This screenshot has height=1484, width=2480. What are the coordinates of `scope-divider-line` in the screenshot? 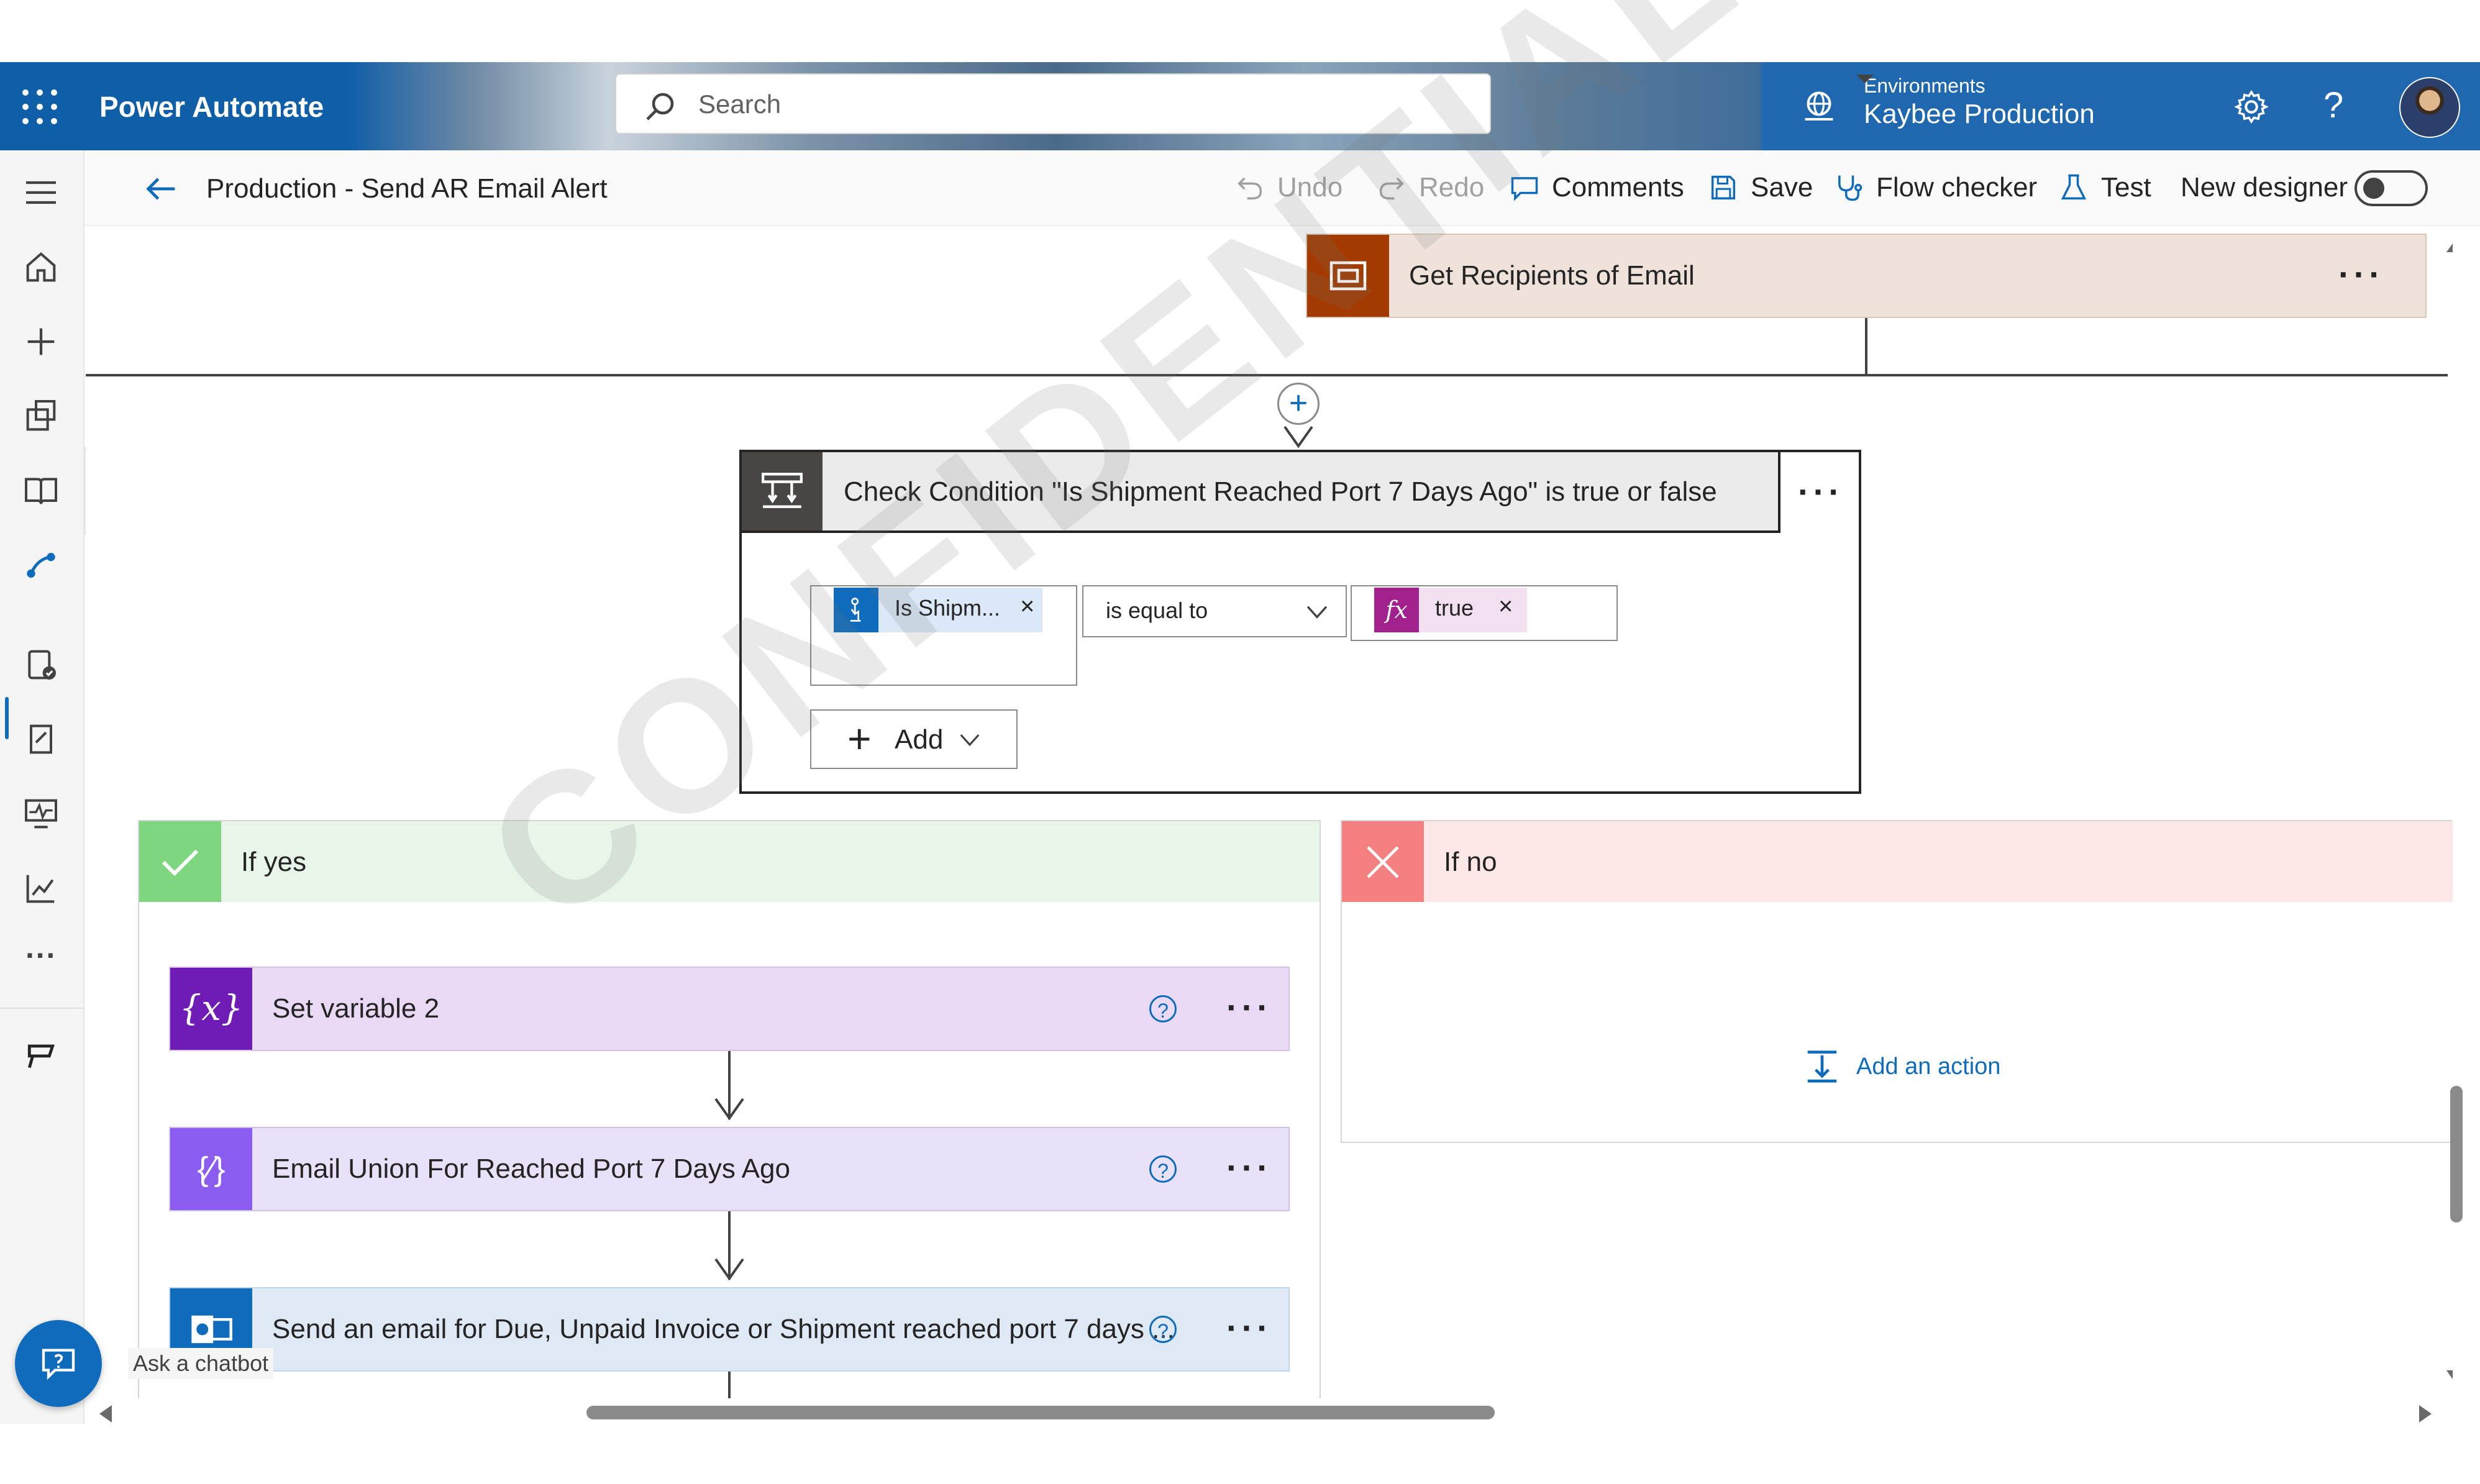 It's located at (1267, 375).